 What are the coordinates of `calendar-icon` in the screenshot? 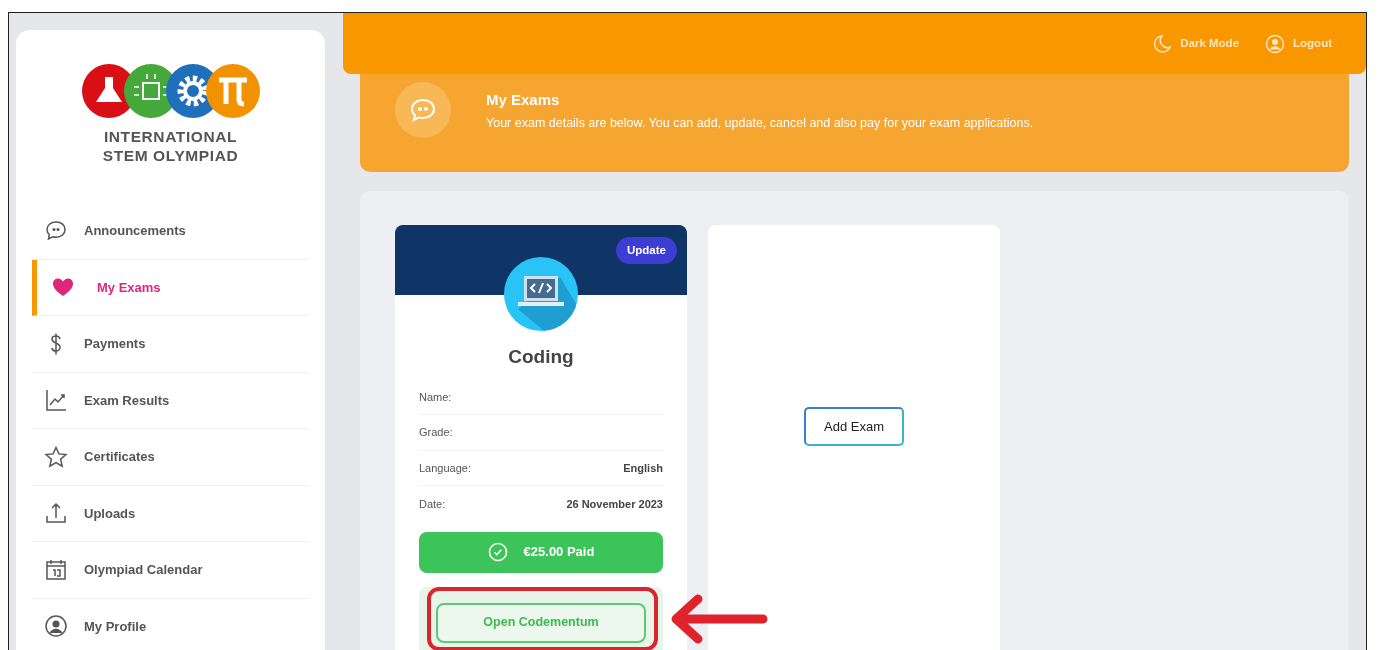 It's located at (56, 569).